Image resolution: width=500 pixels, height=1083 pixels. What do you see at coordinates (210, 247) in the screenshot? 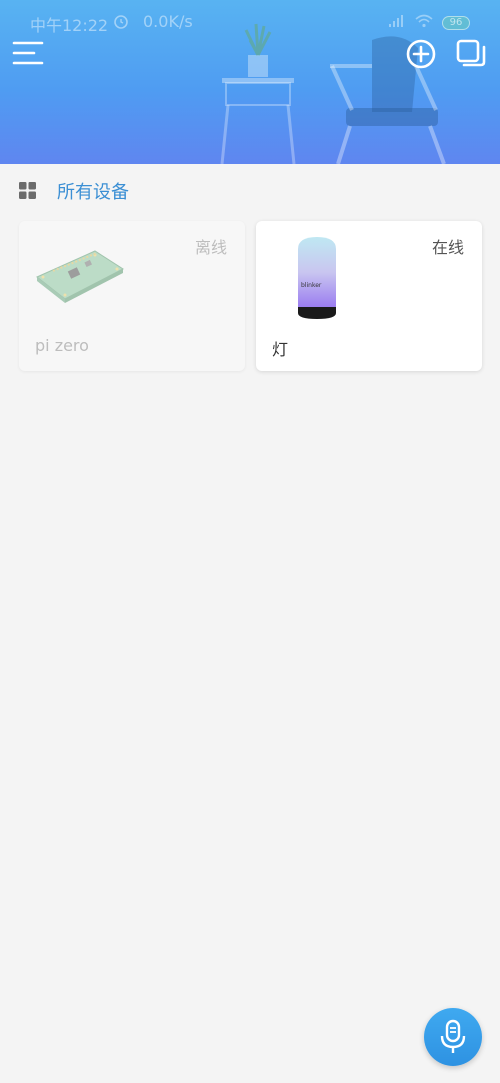
I see `device-status: 离线` at bounding box center [210, 247].